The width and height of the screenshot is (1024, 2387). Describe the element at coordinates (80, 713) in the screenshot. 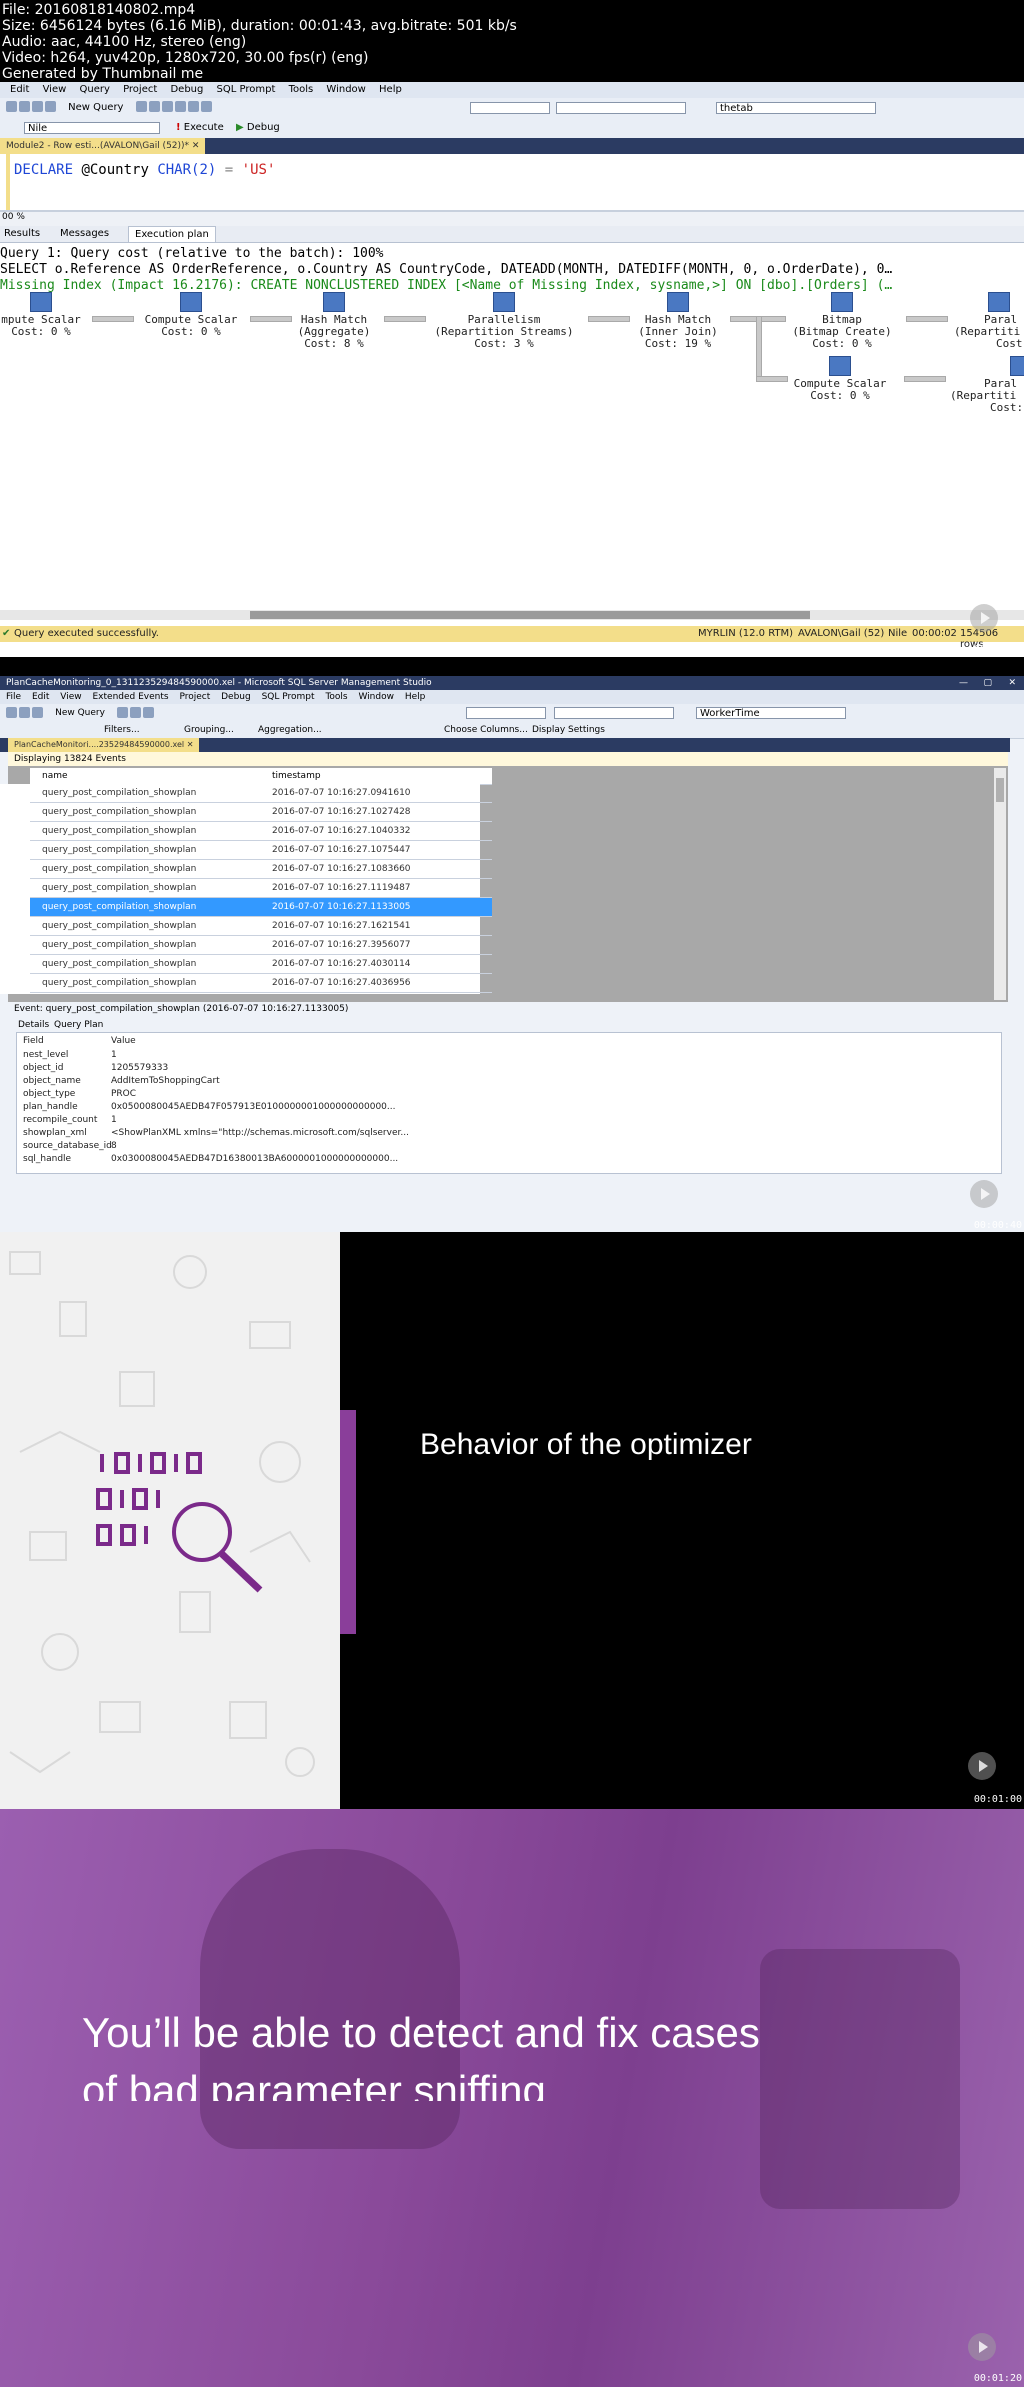

I see `new-query-button: New Query` at that location.